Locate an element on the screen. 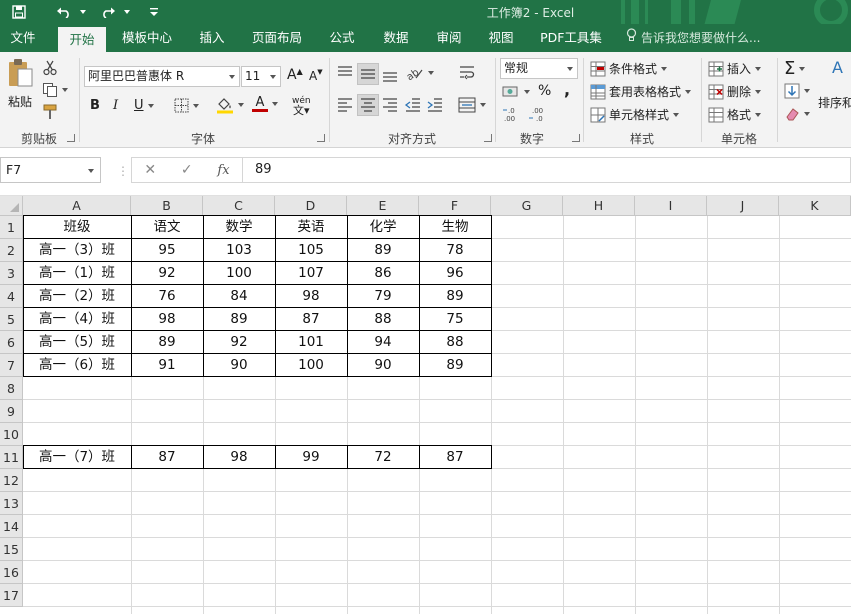 The height and width of the screenshot is (614, 851). font-size-select: 11 is located at coordinates (261, 76).